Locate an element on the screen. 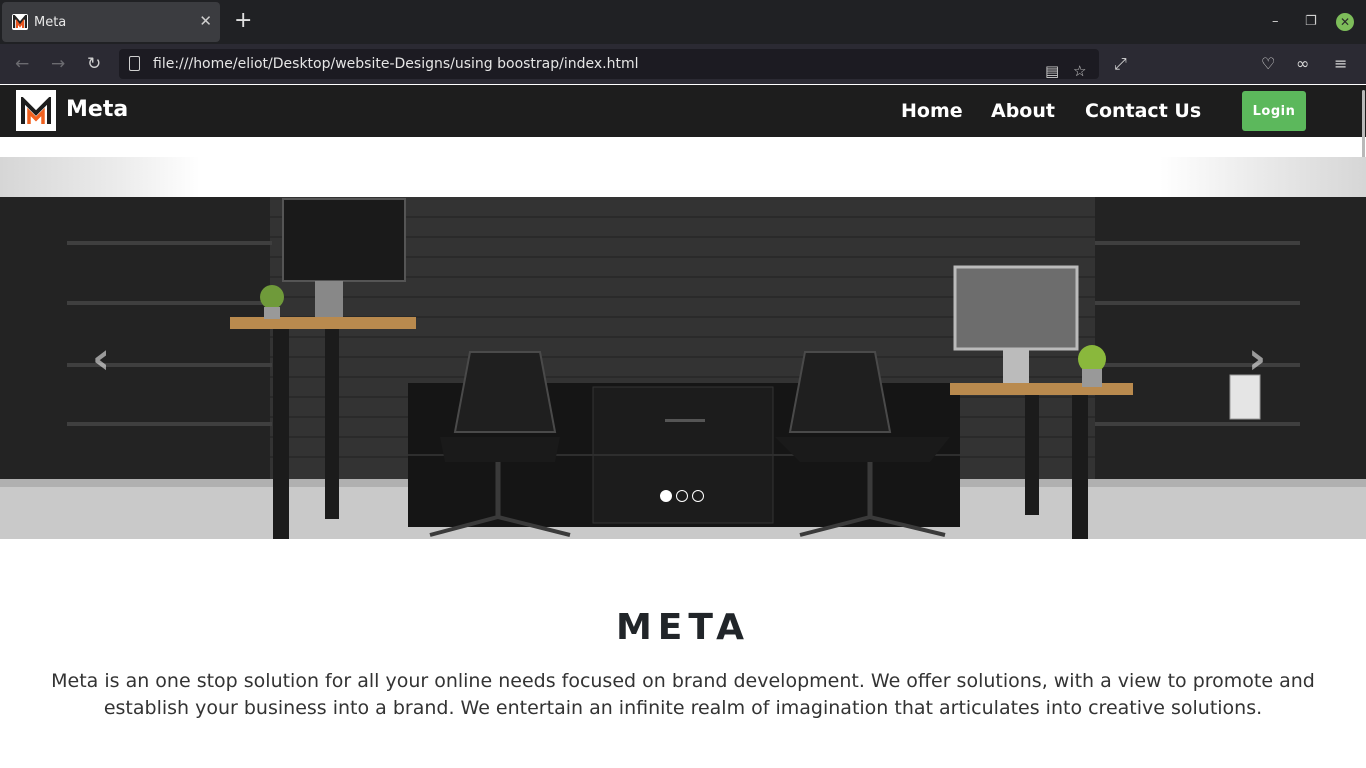 This screenshot has width=1366, height=768. fullscreen-icon: ⤢ is located at coordinates (1120, 64).